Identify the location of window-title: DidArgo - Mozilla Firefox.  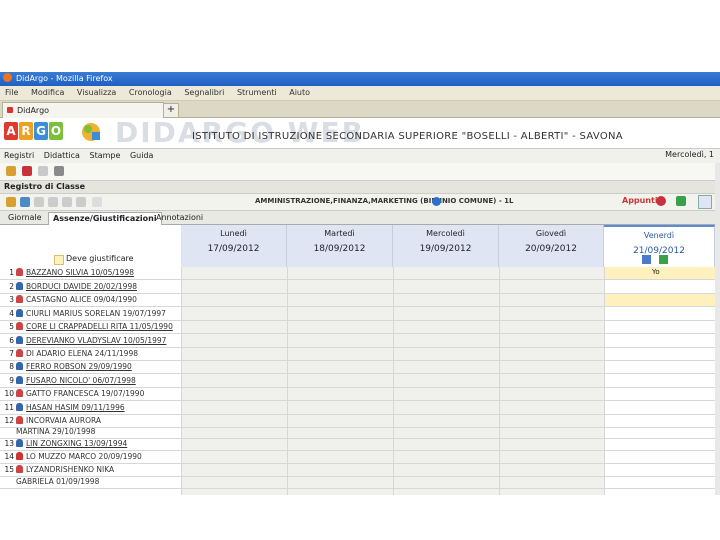
(64, 78).